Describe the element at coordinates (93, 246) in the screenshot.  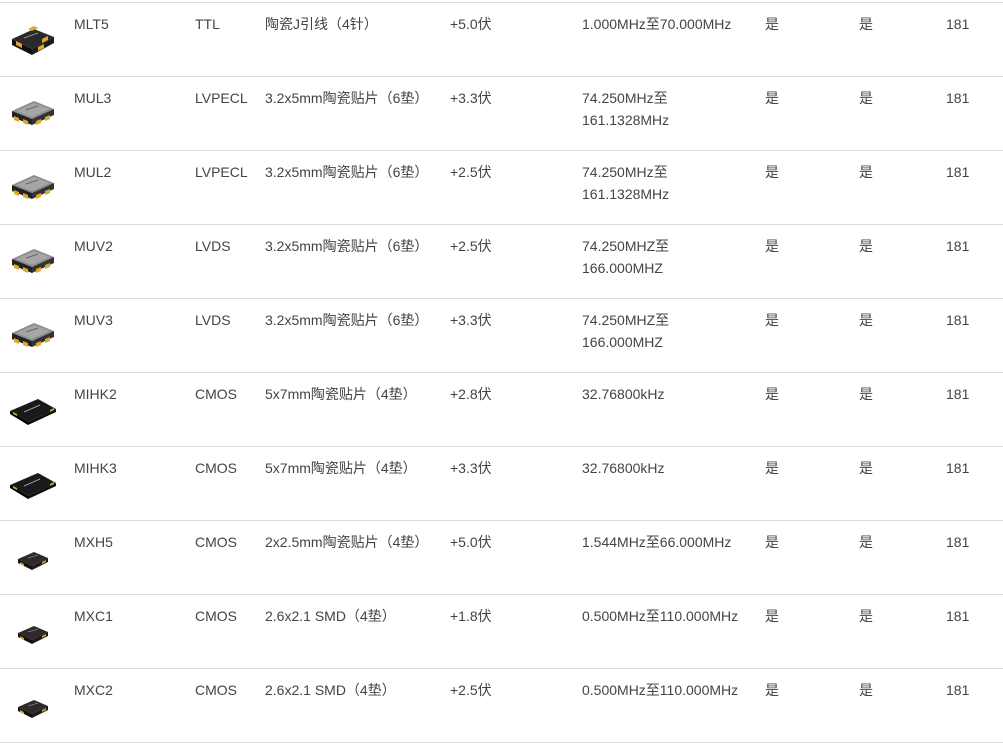
I see `model-cell: MUV2` at that location.